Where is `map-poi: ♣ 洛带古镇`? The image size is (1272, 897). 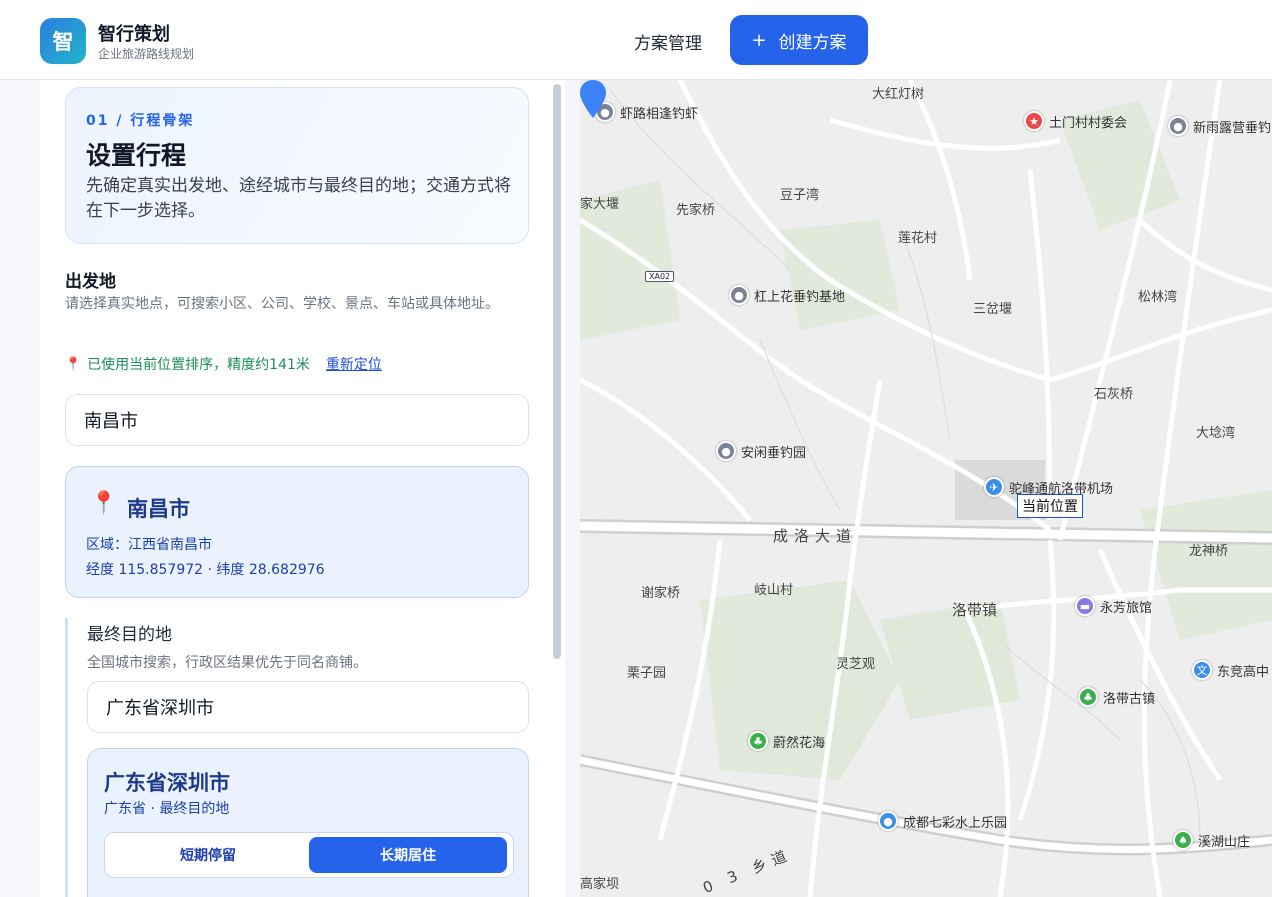 map-poi: ♣ 洛带古镇 is located at coordinates (1116, 697).